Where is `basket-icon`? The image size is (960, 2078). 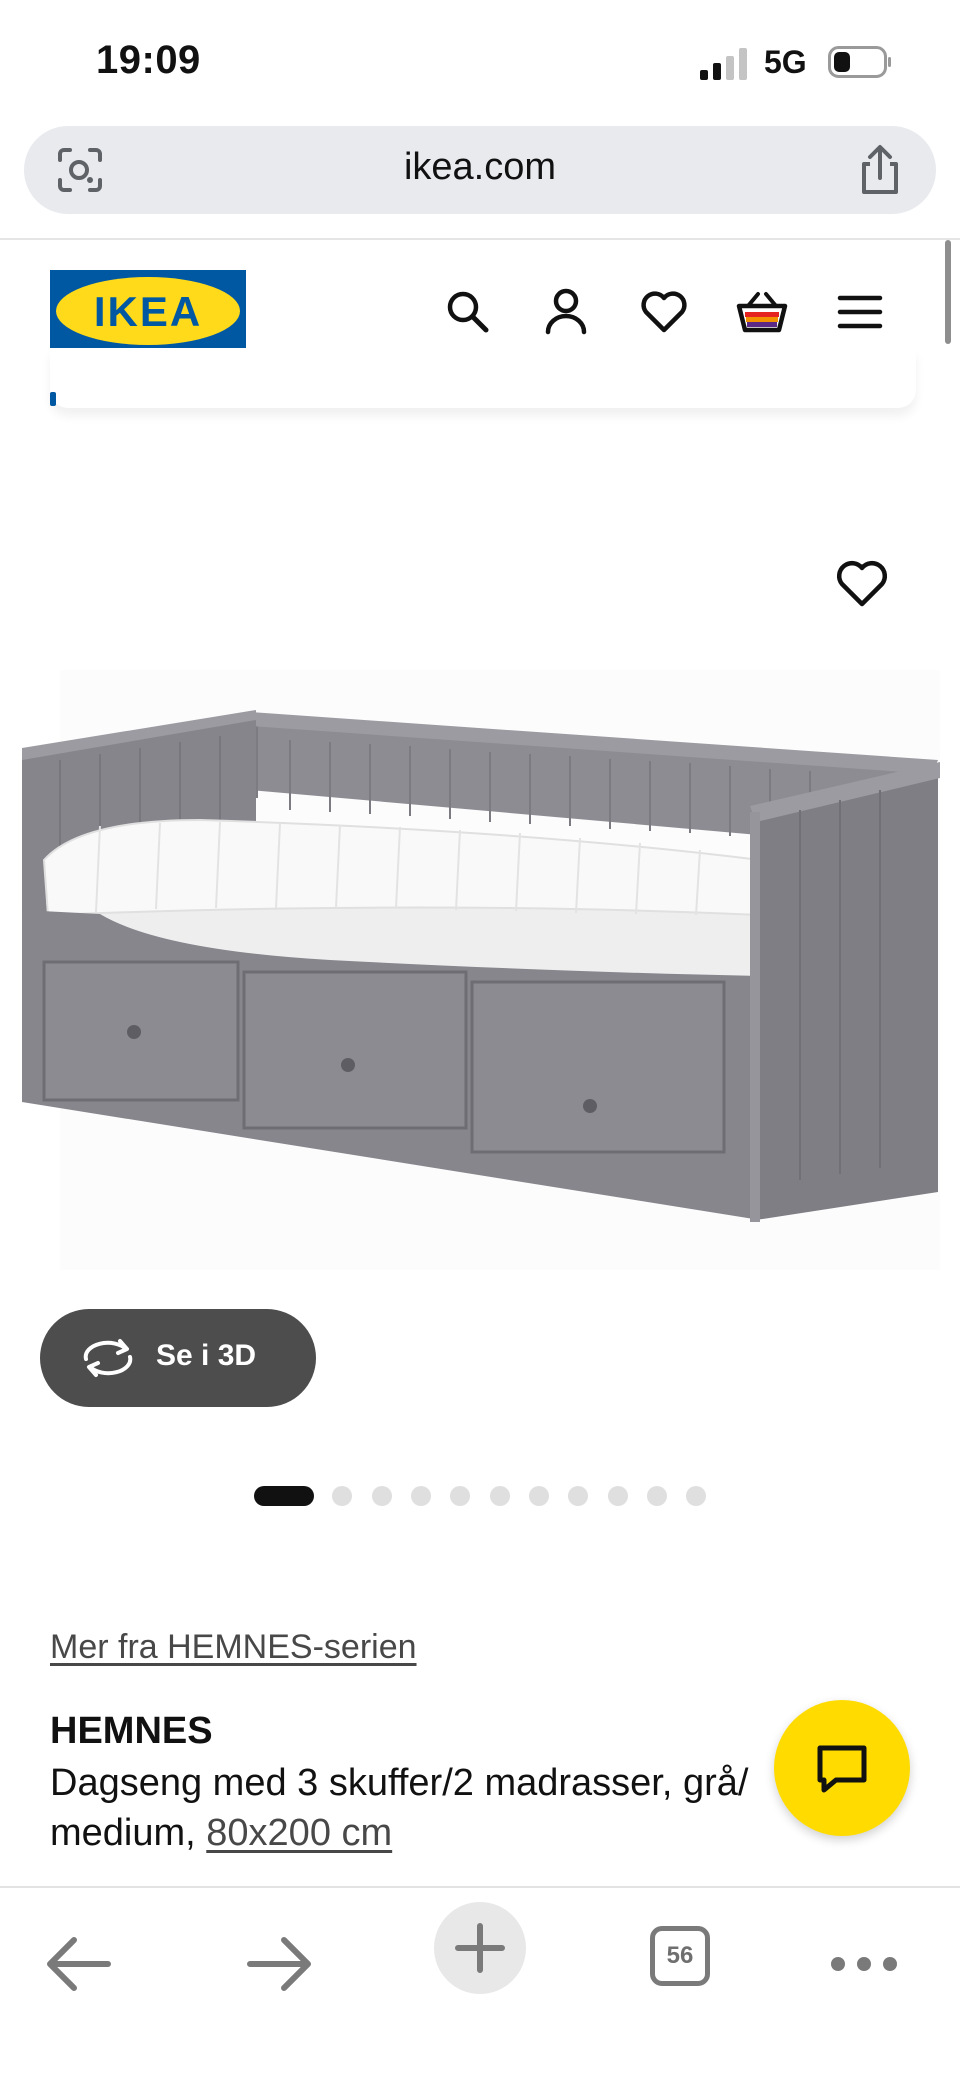
basket-icon is located at coordinates (762, 312).